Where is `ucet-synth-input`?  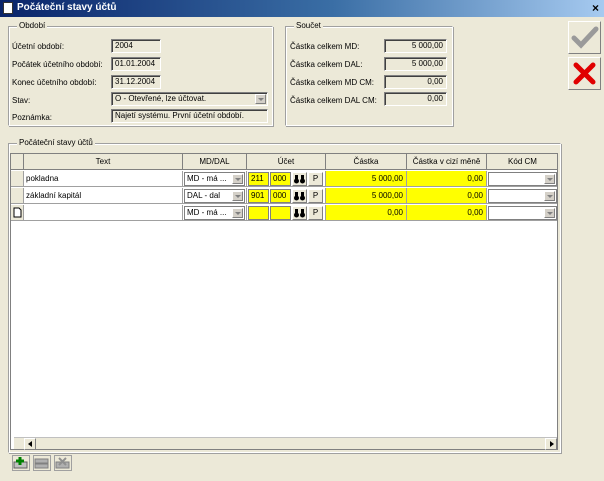
ucet-synth-input is located at coordinates (258, 213).